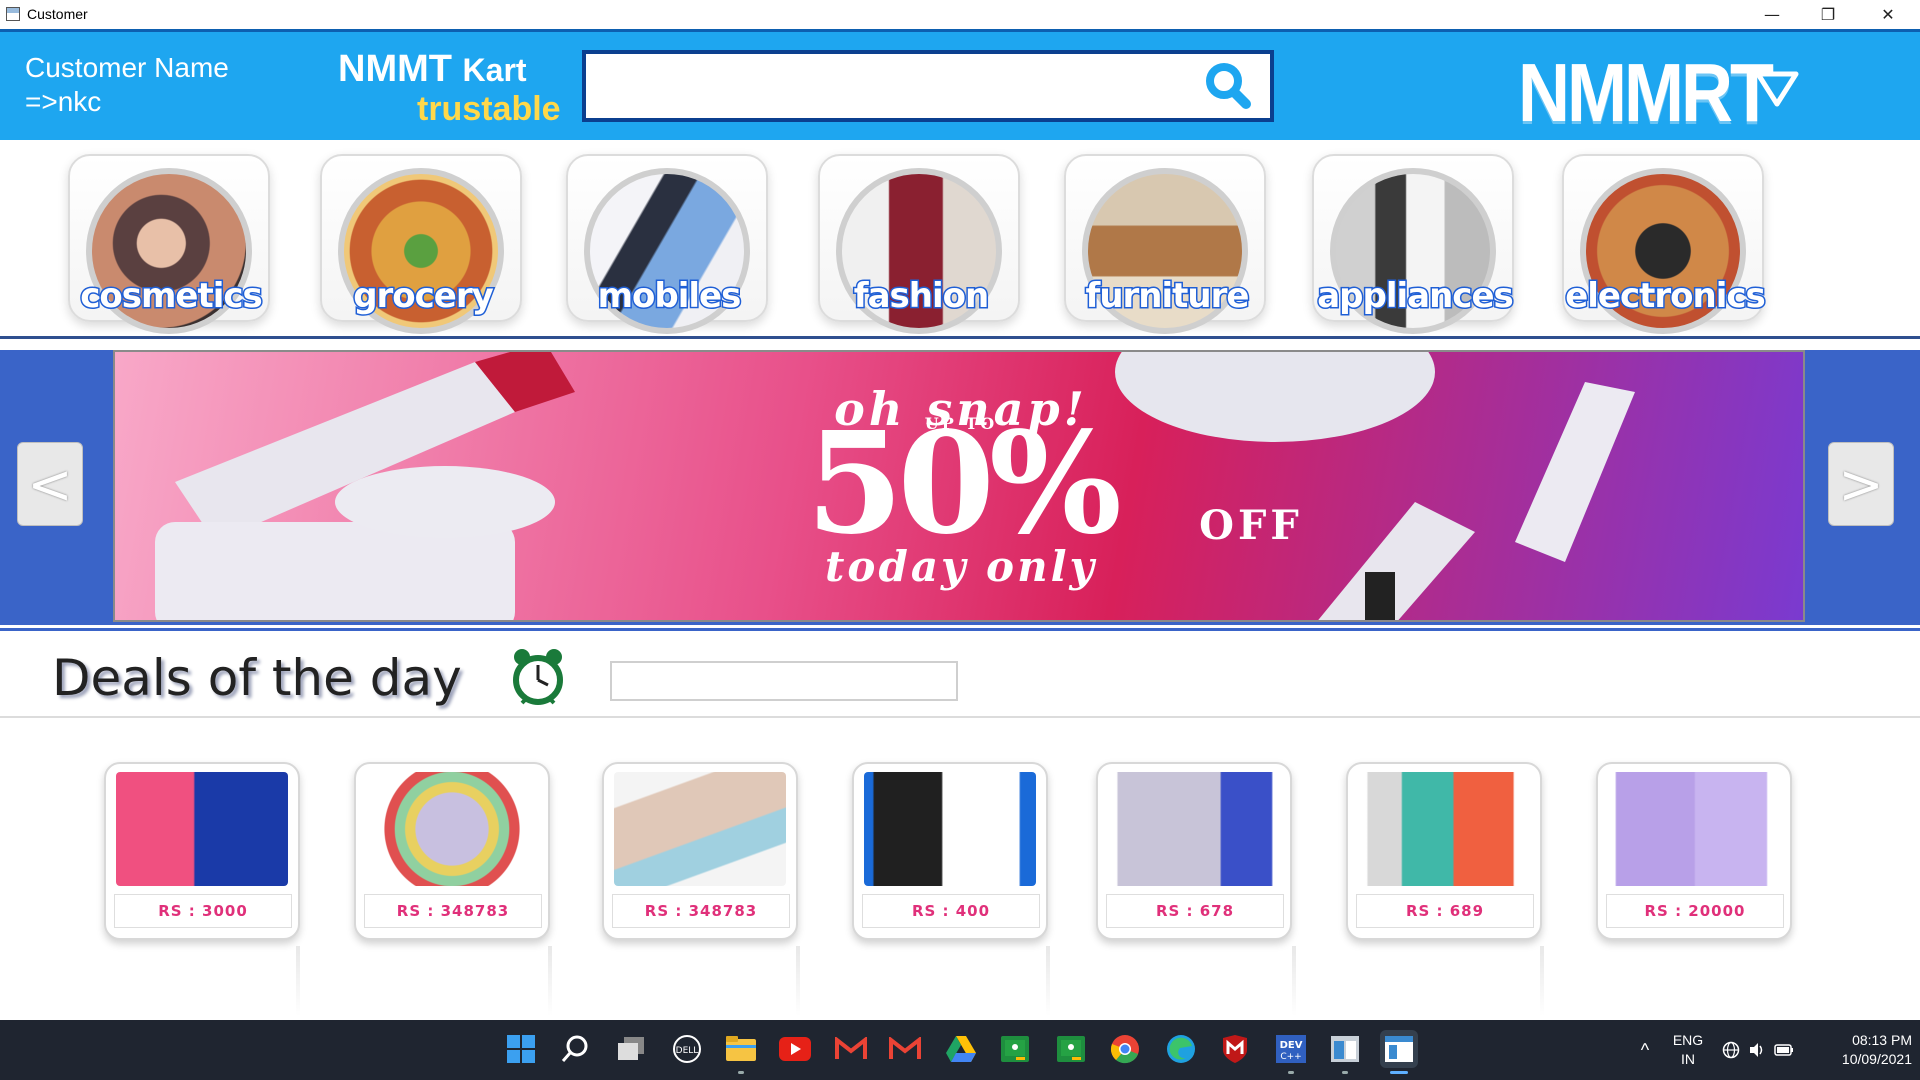 The image size is (1920, 1080). I want to click on svg-text: DEV, so click(1291, 1045).